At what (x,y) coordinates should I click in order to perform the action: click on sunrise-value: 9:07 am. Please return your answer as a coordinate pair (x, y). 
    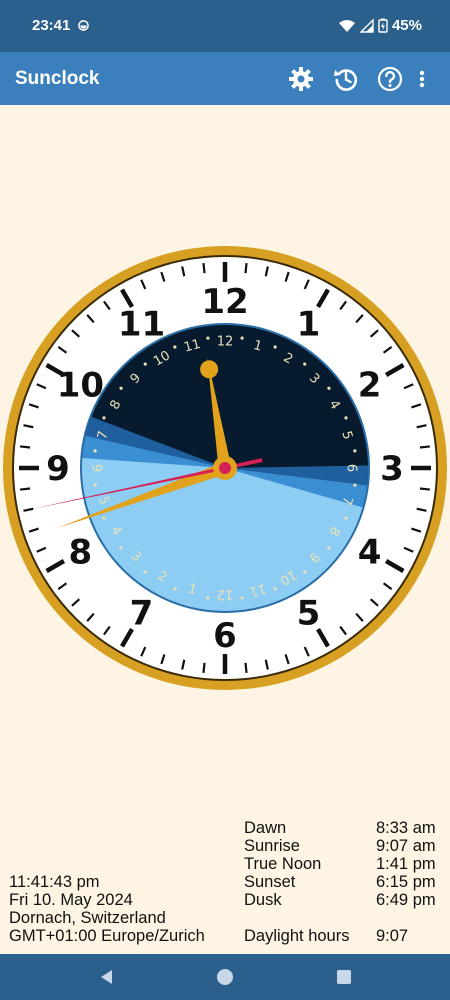
    Looking at the image, I should click on (406, 846).